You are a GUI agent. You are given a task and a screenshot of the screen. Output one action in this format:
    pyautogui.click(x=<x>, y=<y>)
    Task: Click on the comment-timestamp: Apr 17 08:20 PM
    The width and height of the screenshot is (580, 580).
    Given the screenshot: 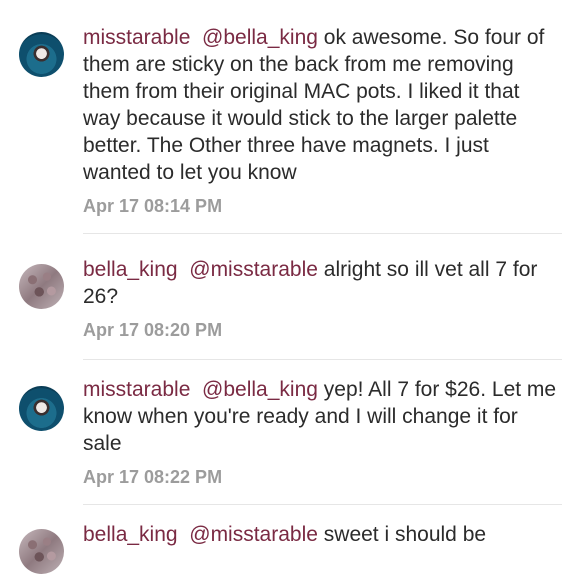 What is the action you would take?
    pyautogui.click(x=153, y=330)
    